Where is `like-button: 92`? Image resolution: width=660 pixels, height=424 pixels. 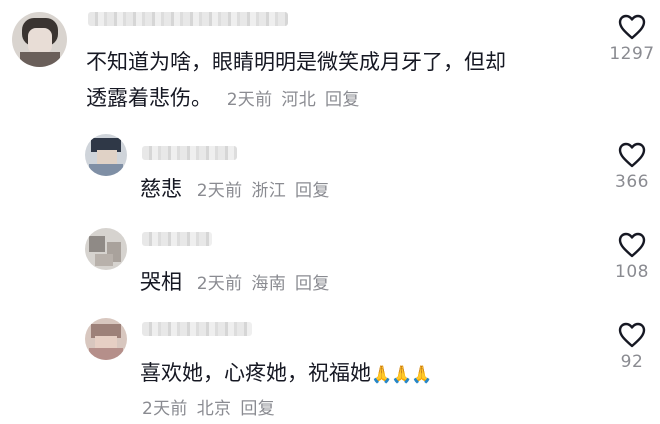
like-button: 92 is located at coordinates (631, 347).